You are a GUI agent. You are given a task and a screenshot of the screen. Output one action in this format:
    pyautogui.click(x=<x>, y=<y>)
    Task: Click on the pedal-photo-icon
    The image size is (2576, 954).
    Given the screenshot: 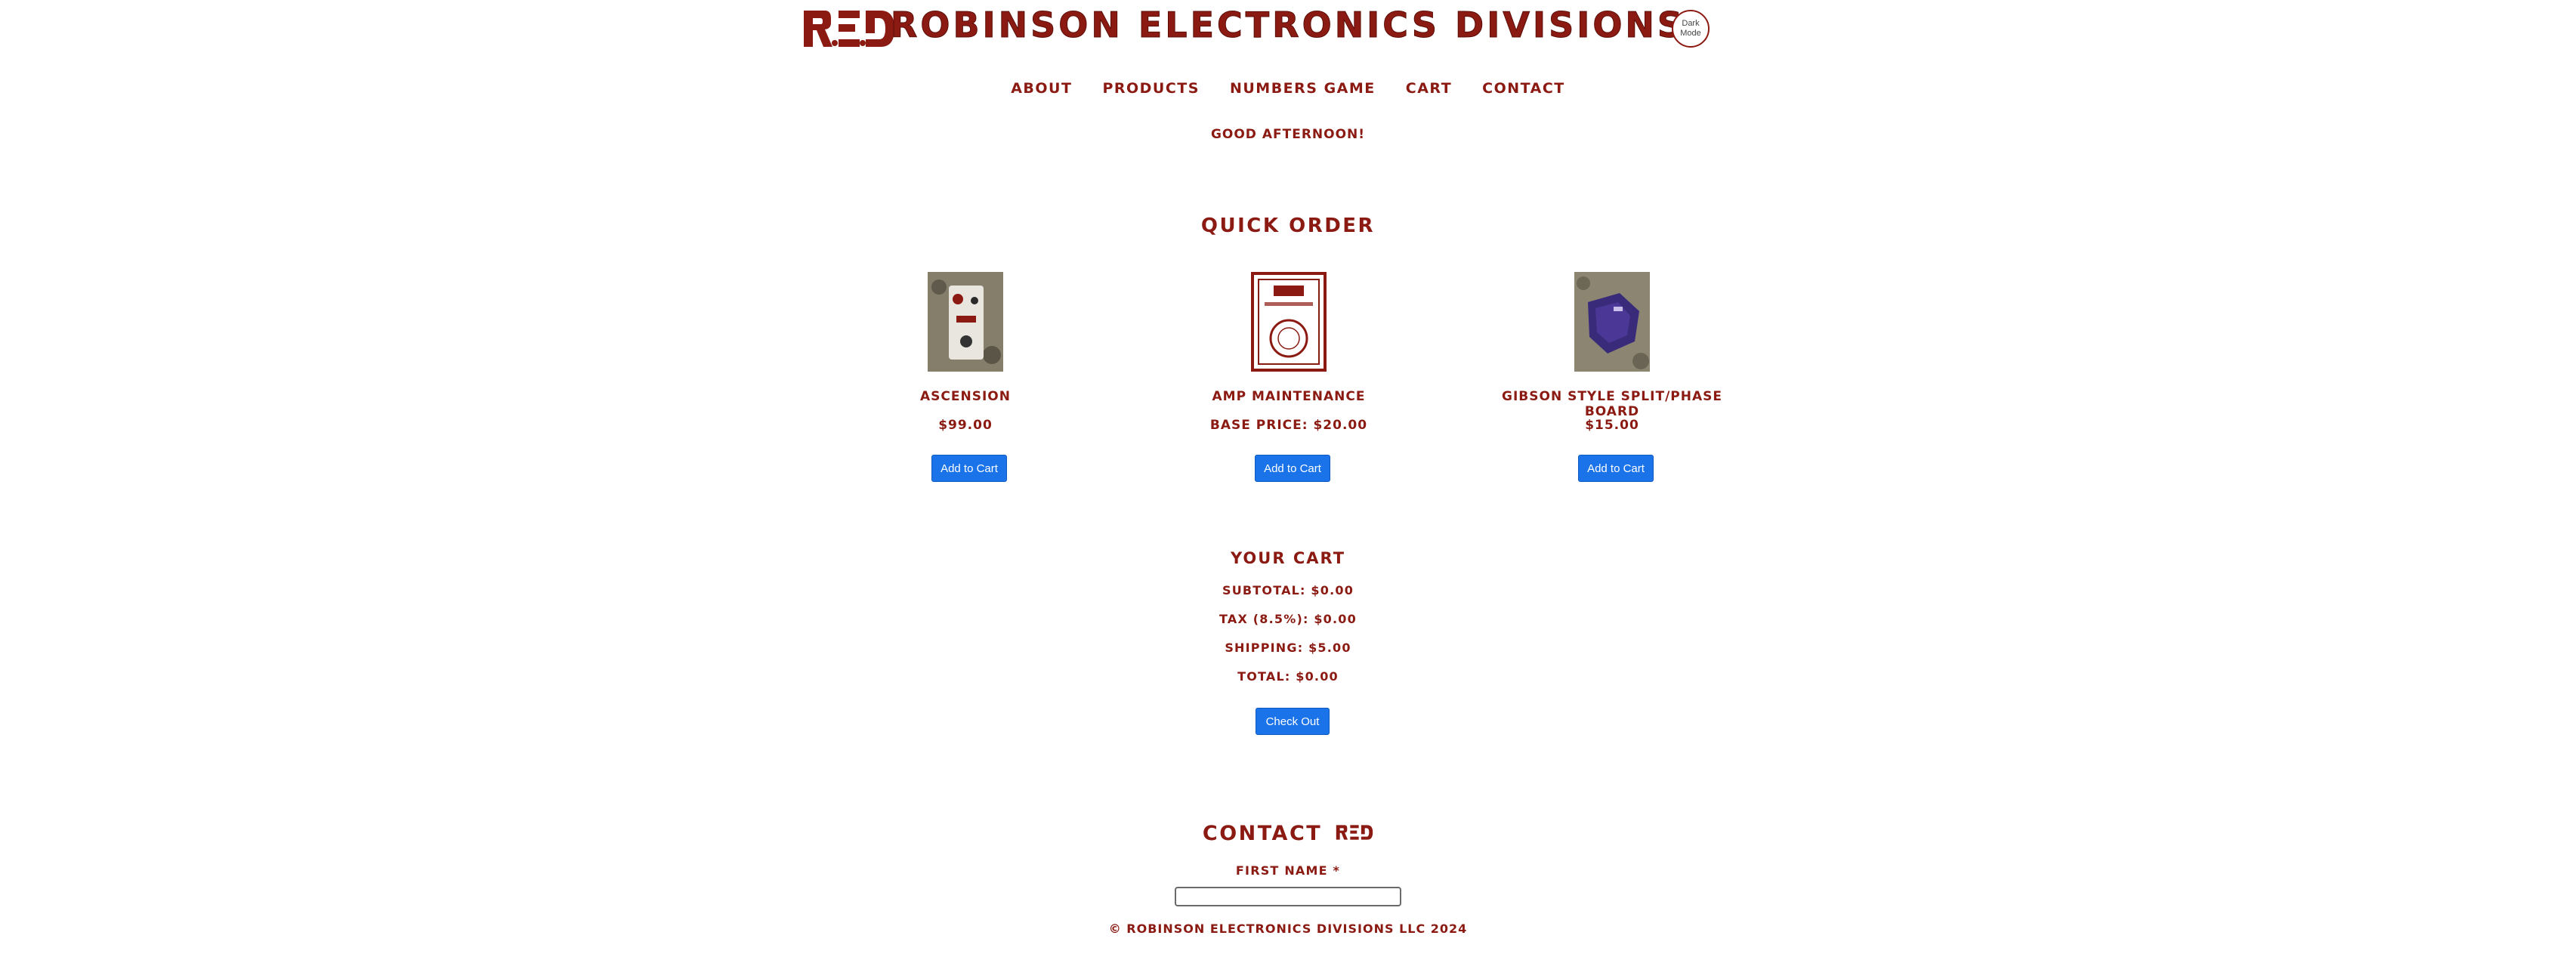 What is the action you would take?
    pyautogui.click(x=965, y=322)
    